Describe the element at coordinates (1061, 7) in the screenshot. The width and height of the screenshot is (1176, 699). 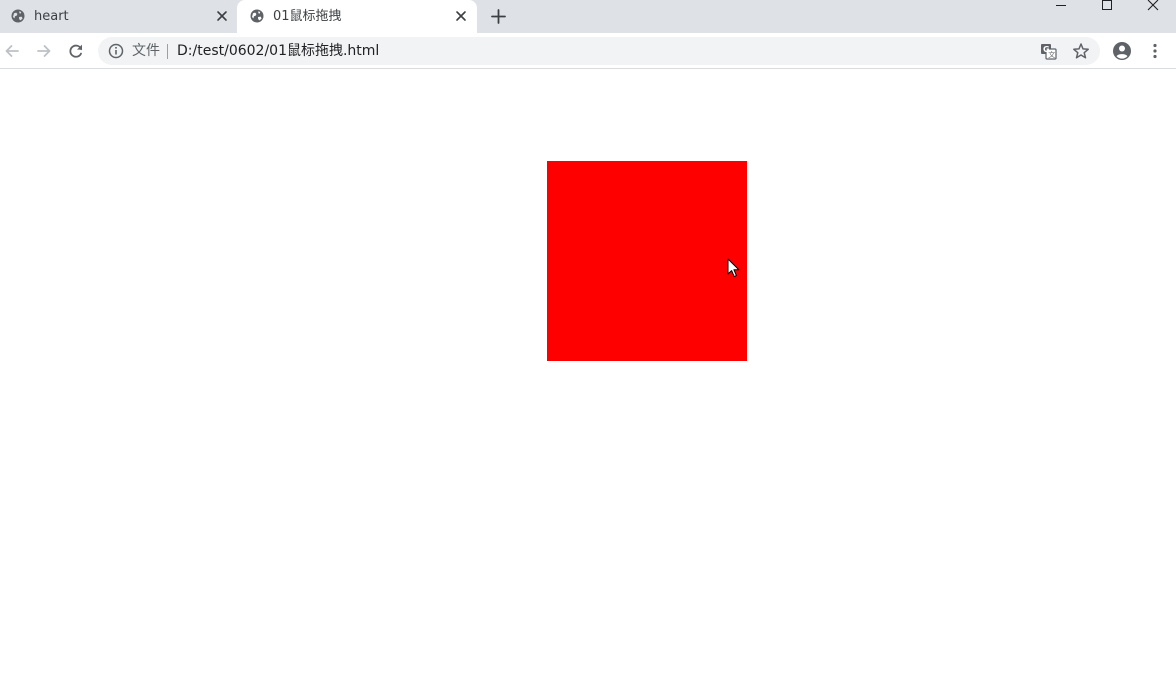
I see `minimize-icon` at that location.